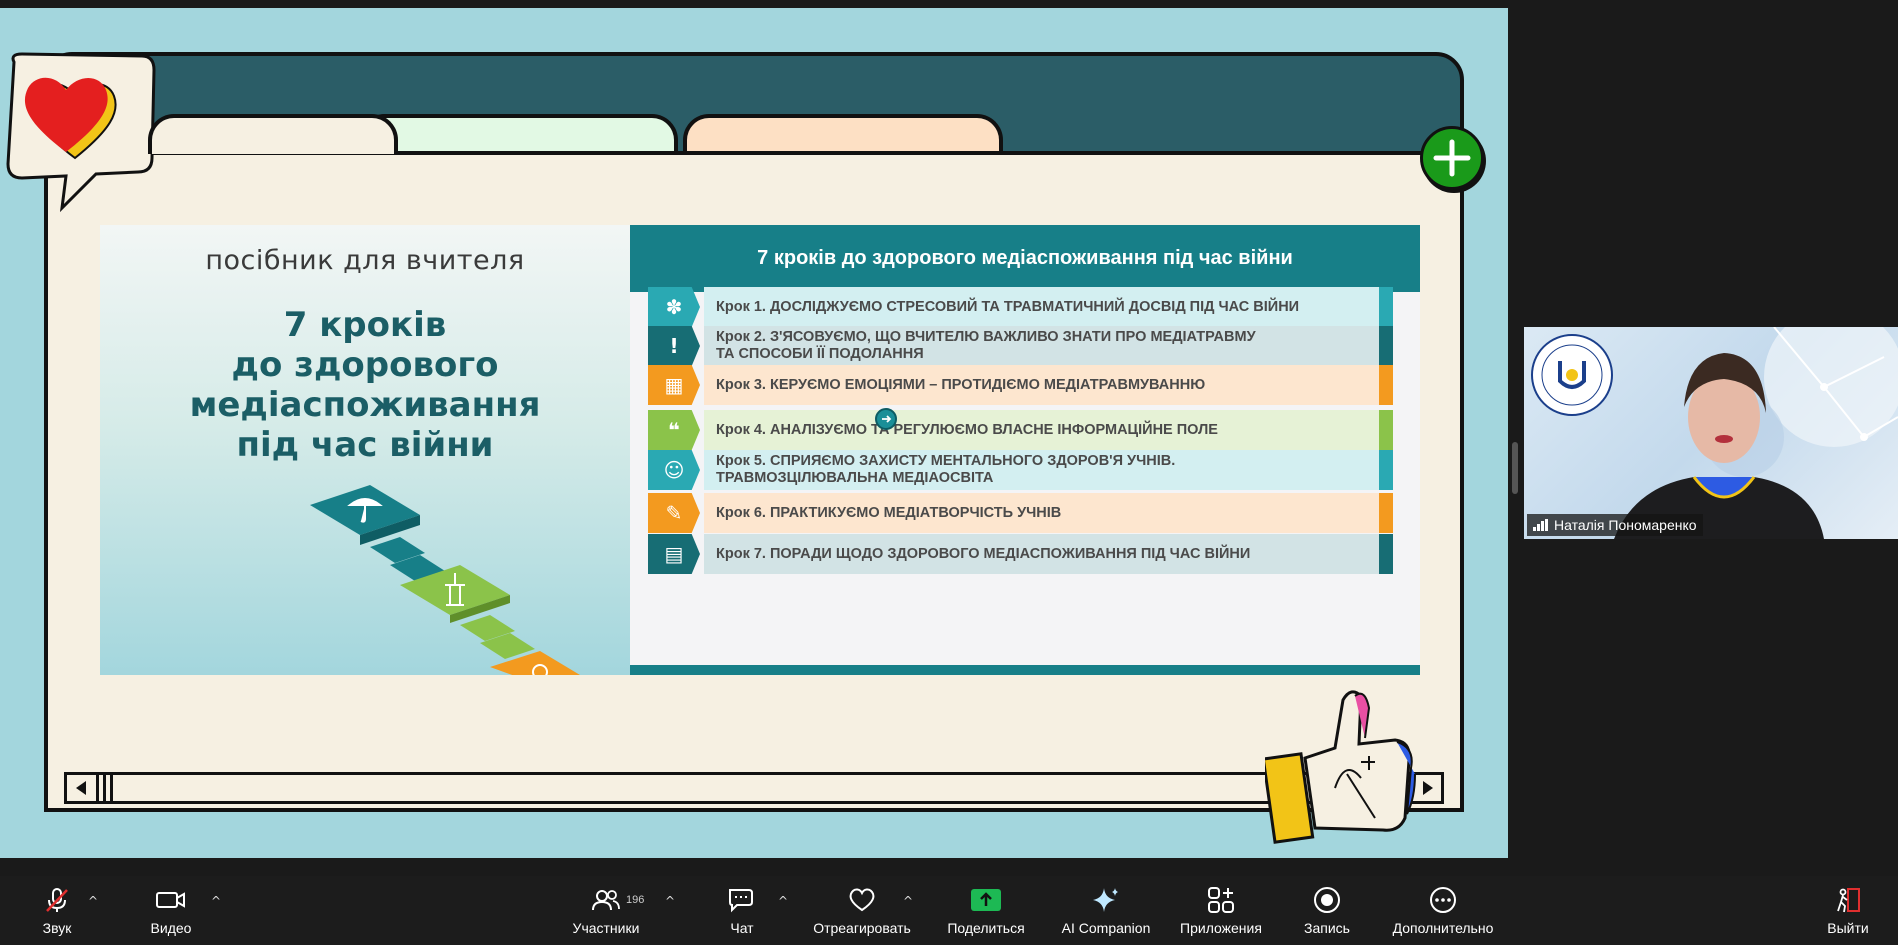 This screenshot has height=945, width=1898. What do you see at coordinates (670, 901) in the screenshot?
I see `participants-options-caret-icon: ^` at bounding box center [670, 901].